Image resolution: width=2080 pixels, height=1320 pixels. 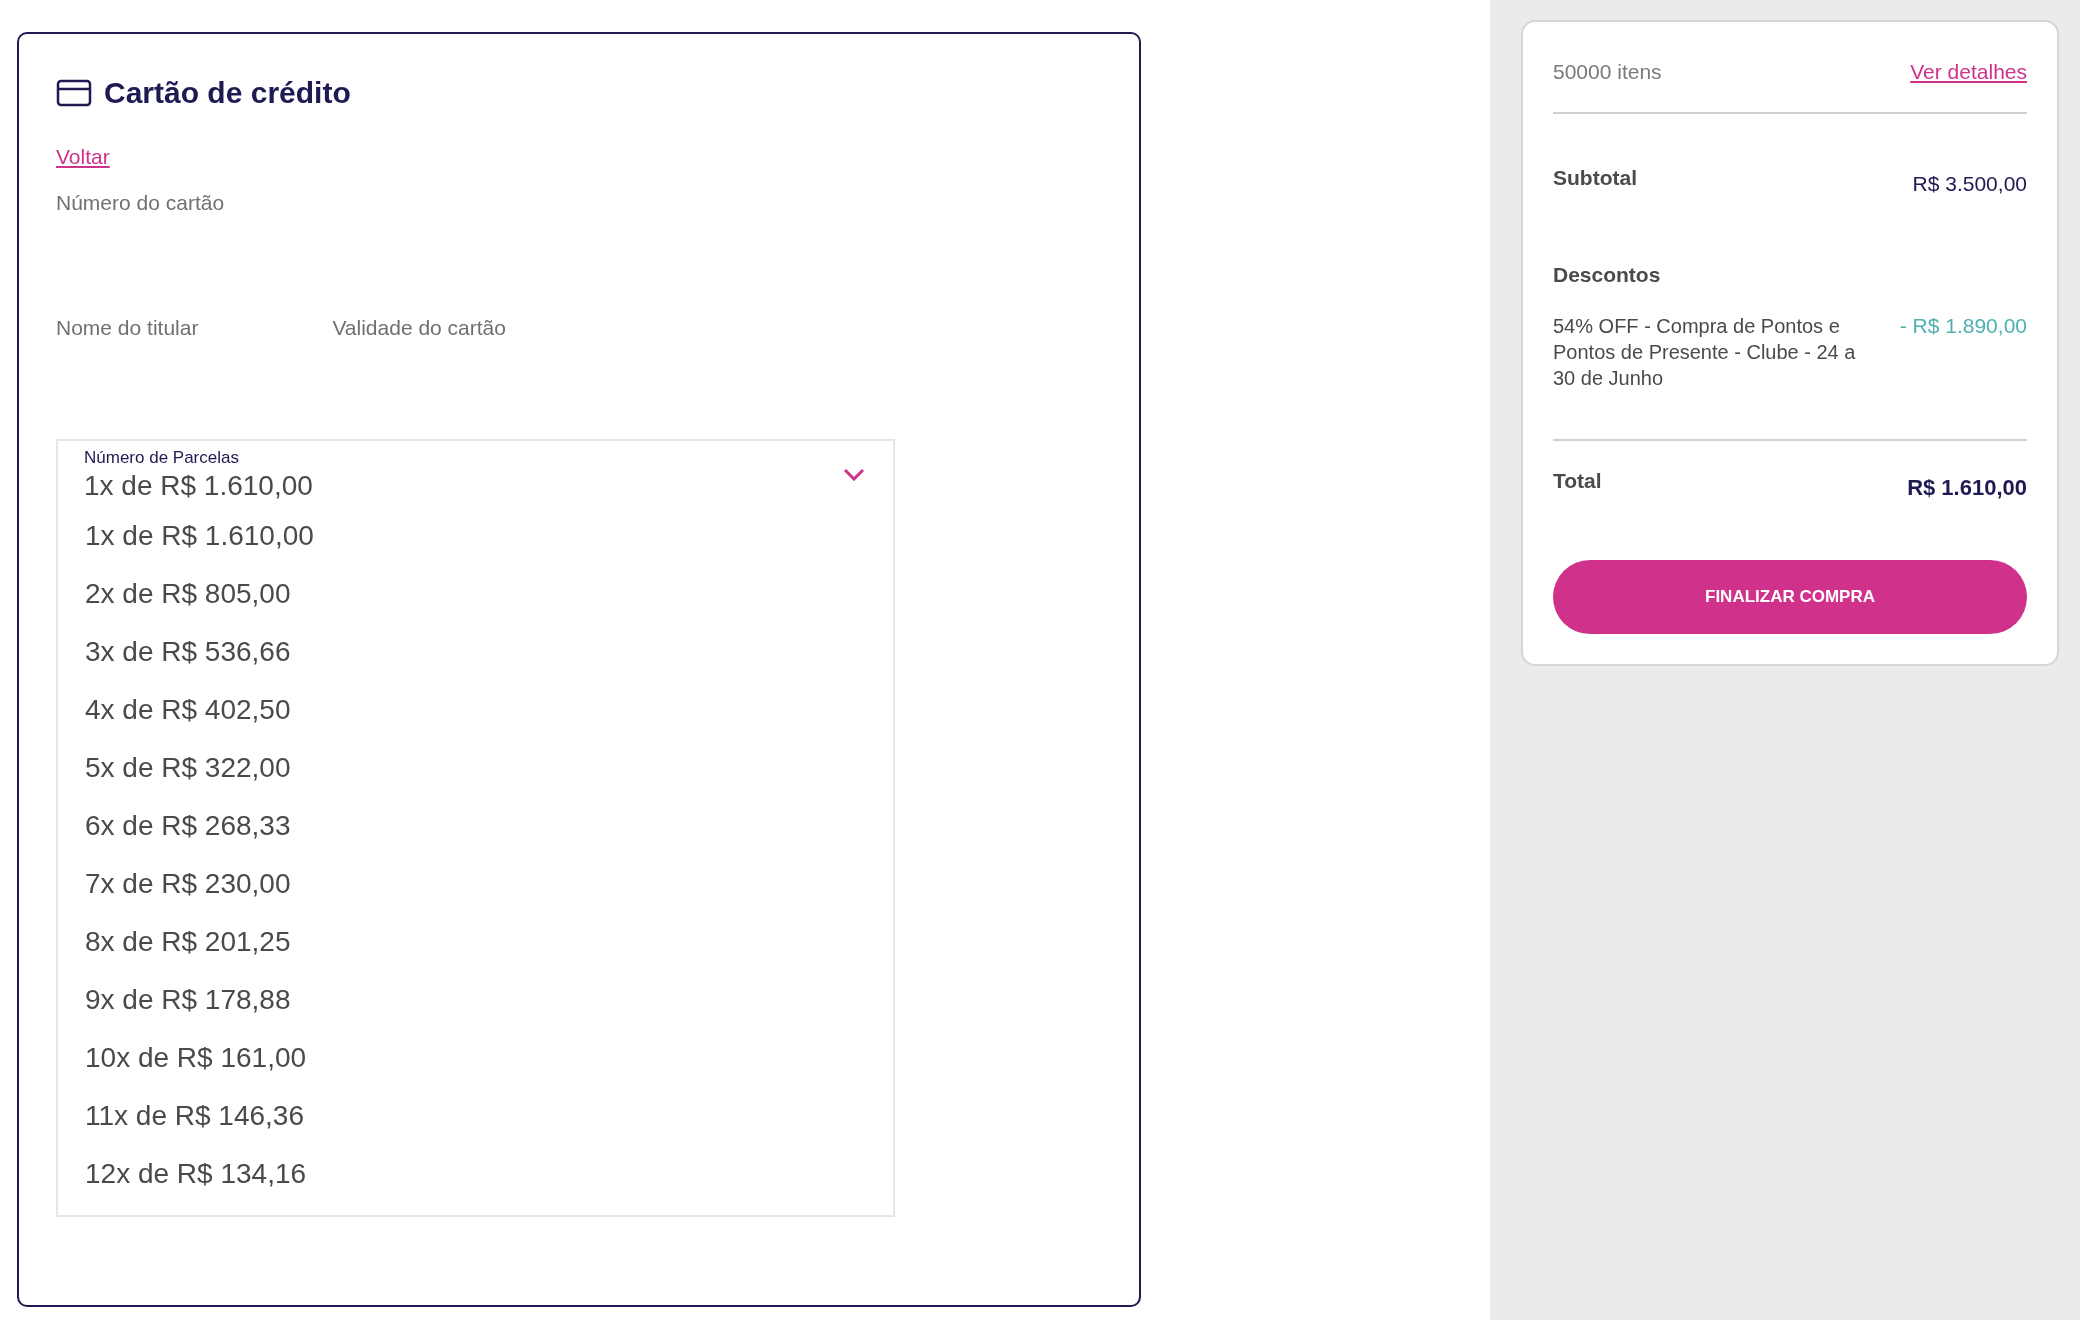 What do you see at coordinates (1607, 72) in the screenshot?
I see `items-count: 50000 itens` at bounding box center [1607, 72].